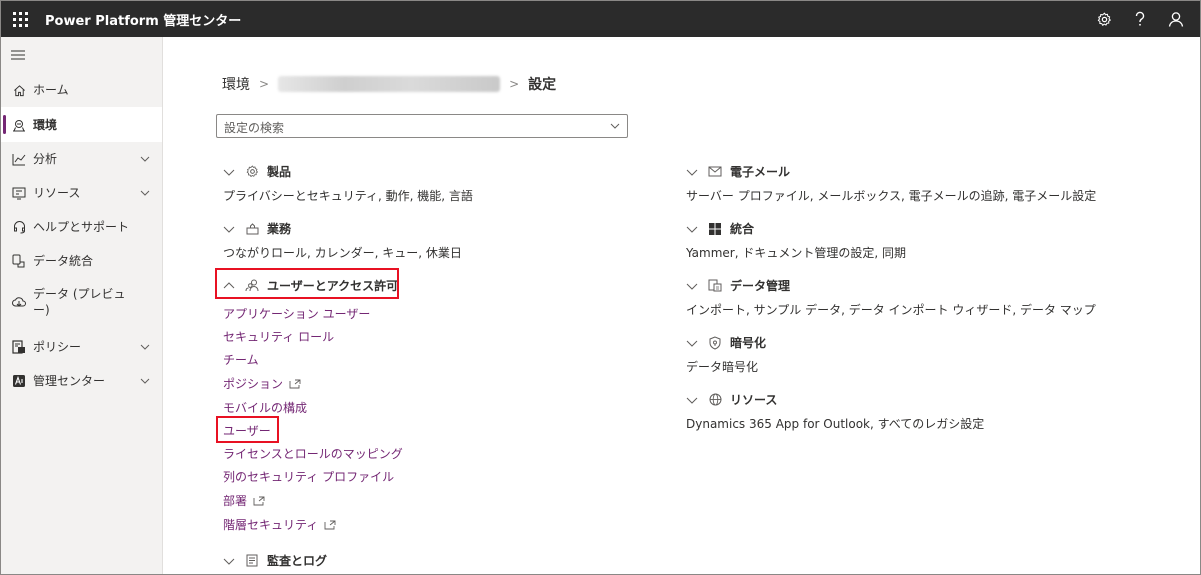 The width and height of the screenshot is (1201, 575). What do you see at coordinates (19, 227) in the screenshot?
I see `headset-icon` at bounding box center [19, 227].